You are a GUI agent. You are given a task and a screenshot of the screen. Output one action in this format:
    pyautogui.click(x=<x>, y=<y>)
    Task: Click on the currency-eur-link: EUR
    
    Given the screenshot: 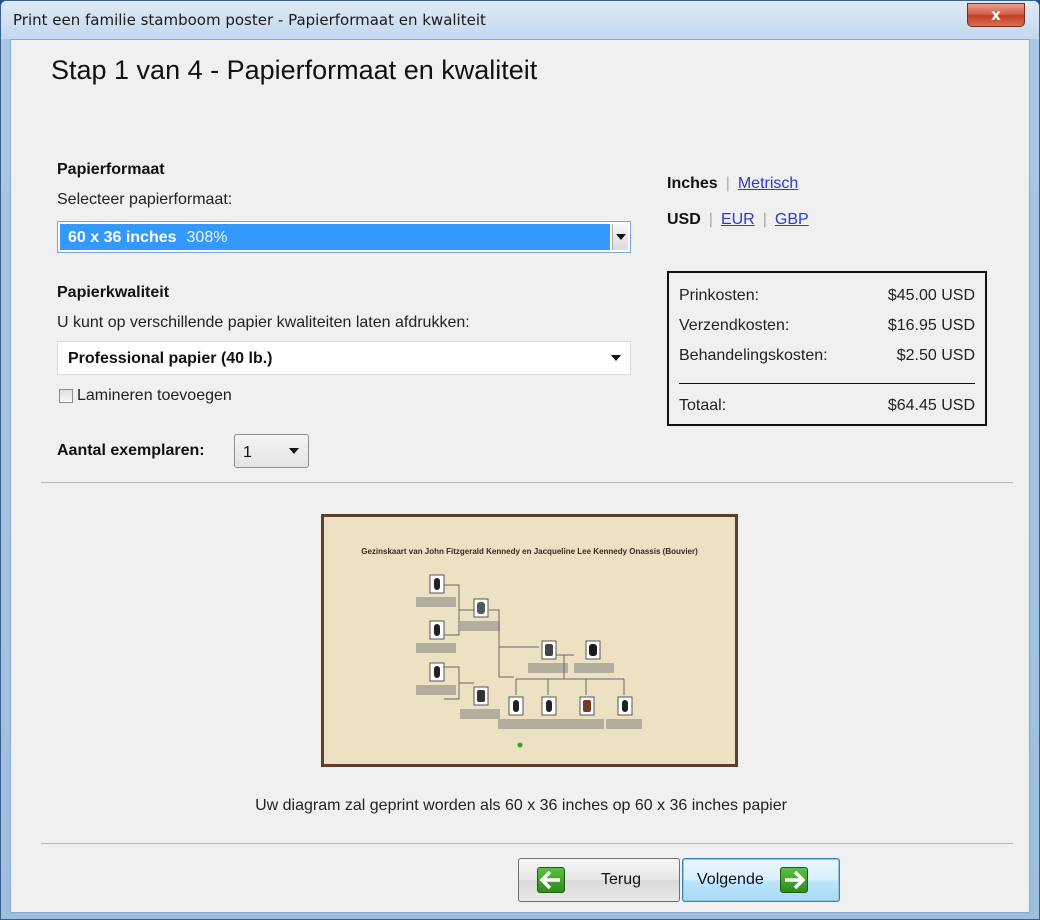 What is the action you would take?
    pyautogui.click(x=738, y=220)
    